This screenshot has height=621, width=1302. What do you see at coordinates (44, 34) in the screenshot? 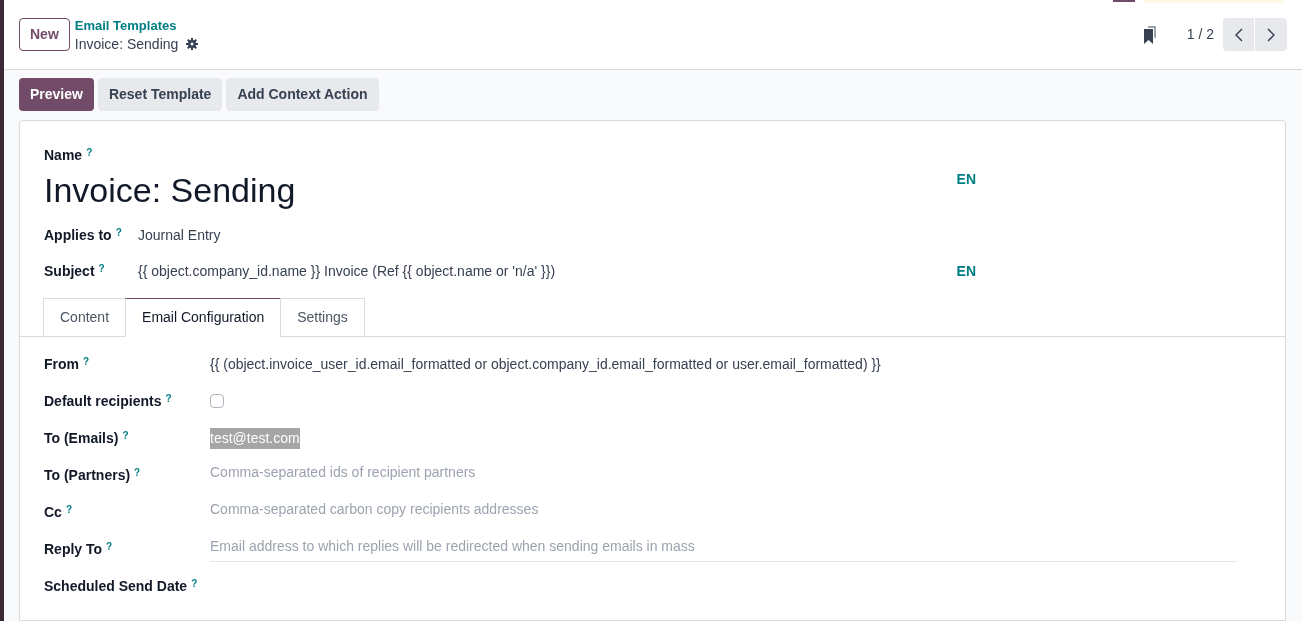
I see `new-button: New` at bounding box center [44, 34].